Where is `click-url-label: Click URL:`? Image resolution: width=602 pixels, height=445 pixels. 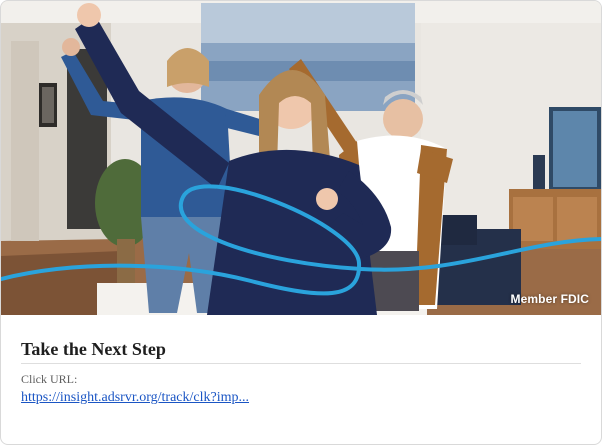
click-url-label: Click URL: is located at coordinates (49, 379).